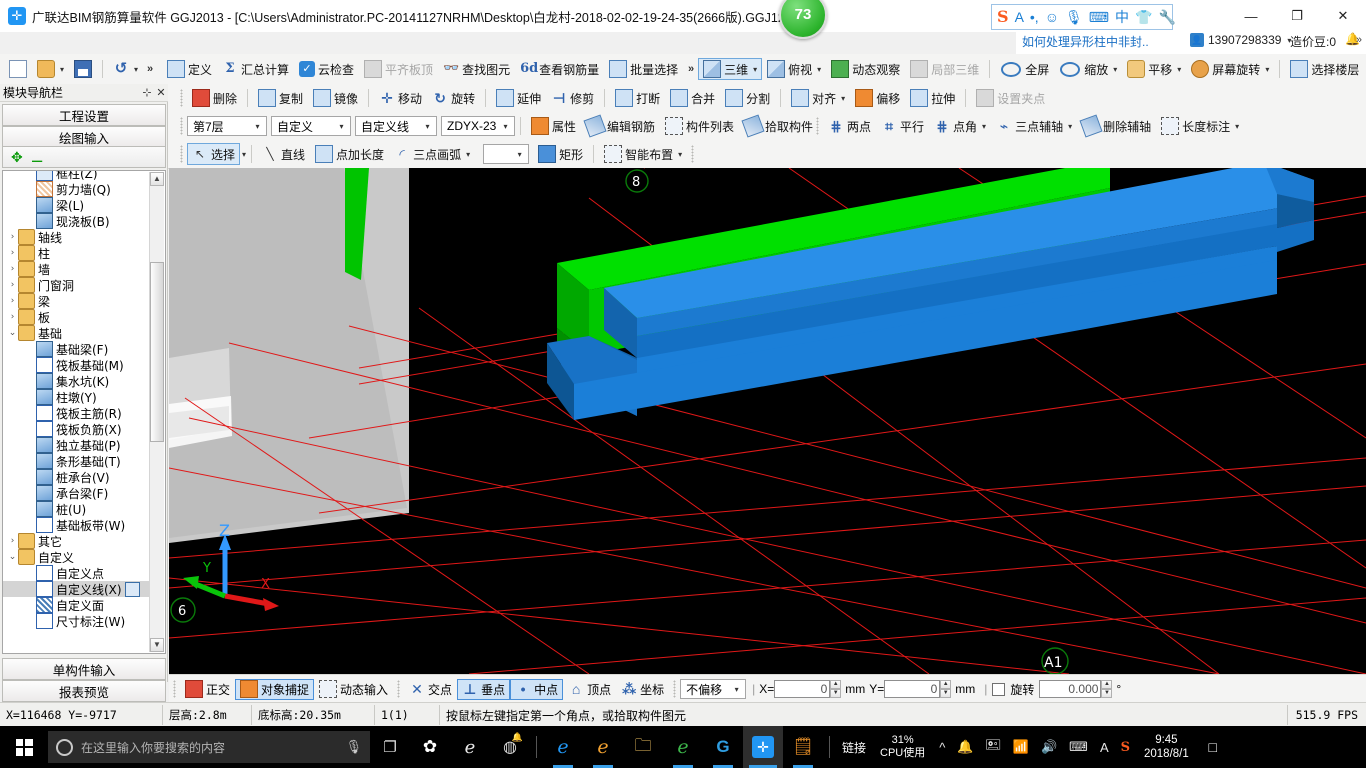  I want to click on y-input: 0, so click(912, 689).